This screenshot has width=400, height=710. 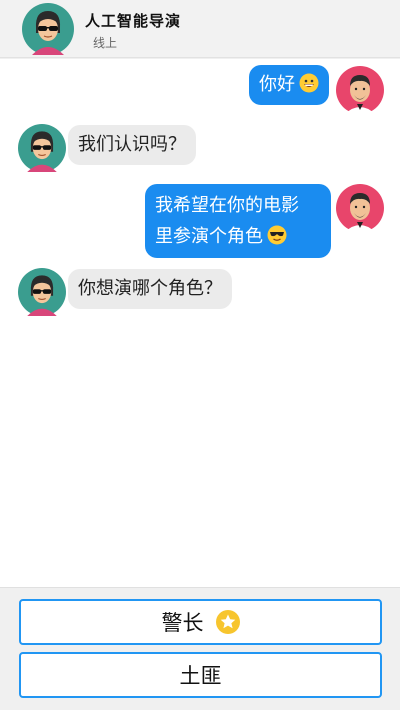 What do you see at coordinates (277, 84) in the screenshot?
I see `message-text: 你好` at bounding box center [277, 84].